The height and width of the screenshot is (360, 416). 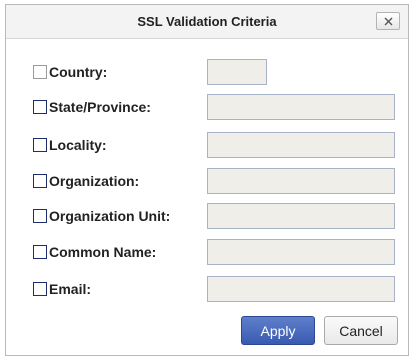 What do you see at coordinates (40, 216) in the screenshot?
I see `organization-unit-checkbox` at bounding box center [40, 216].